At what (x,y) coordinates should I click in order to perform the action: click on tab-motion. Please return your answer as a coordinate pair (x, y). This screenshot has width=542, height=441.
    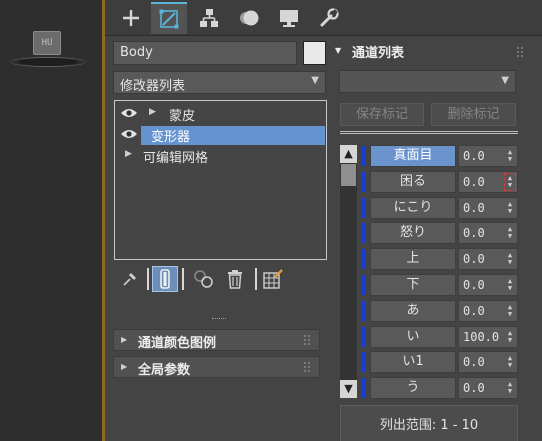
    Looking at the image, I should click on (249, 18).